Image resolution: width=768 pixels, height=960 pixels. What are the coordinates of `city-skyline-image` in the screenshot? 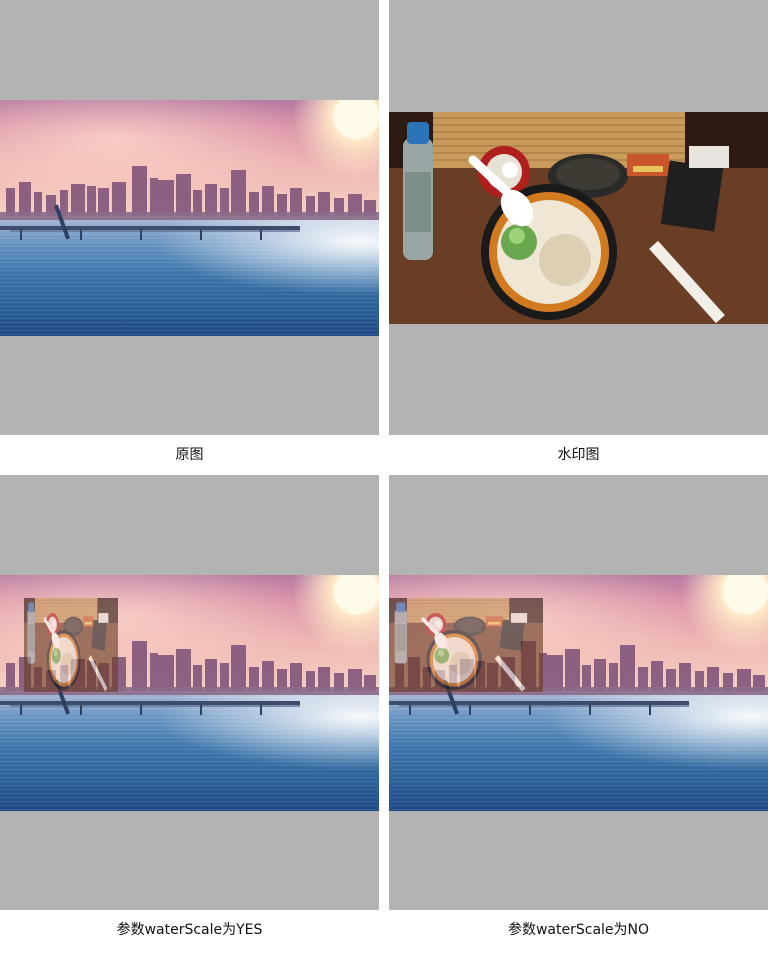 It's located at (189, 218).